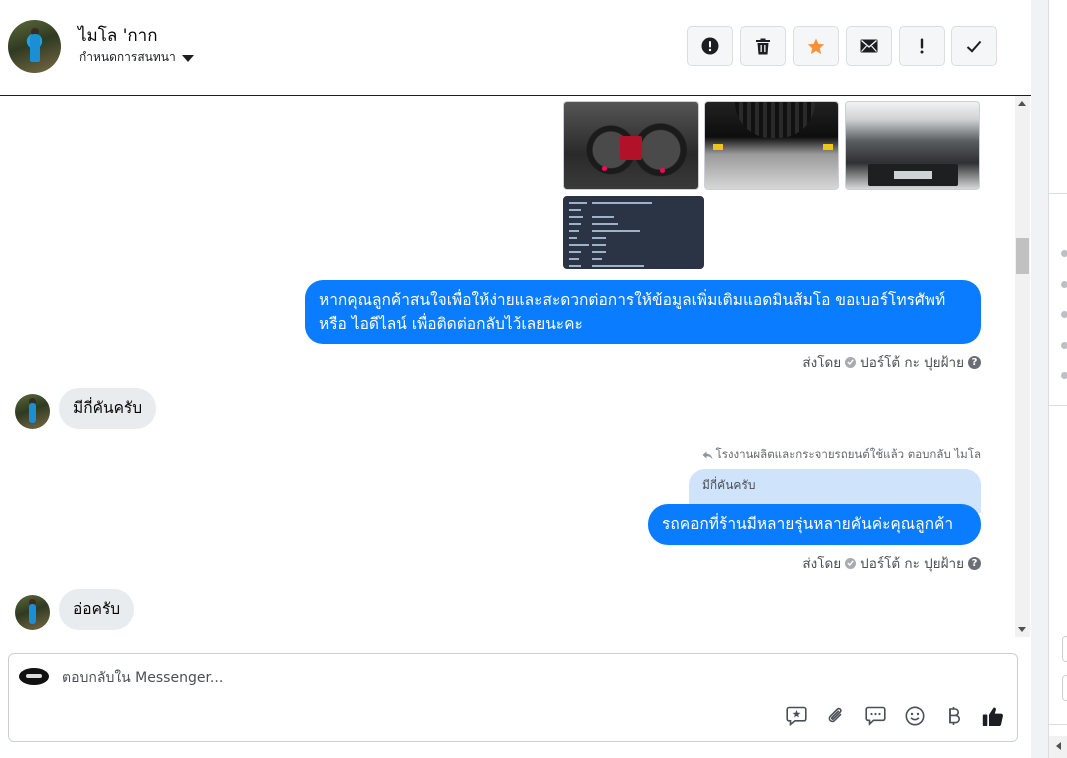 This screenshot has width=1067, height=758. I want to click on checkmark-icon, so click(974, 46).